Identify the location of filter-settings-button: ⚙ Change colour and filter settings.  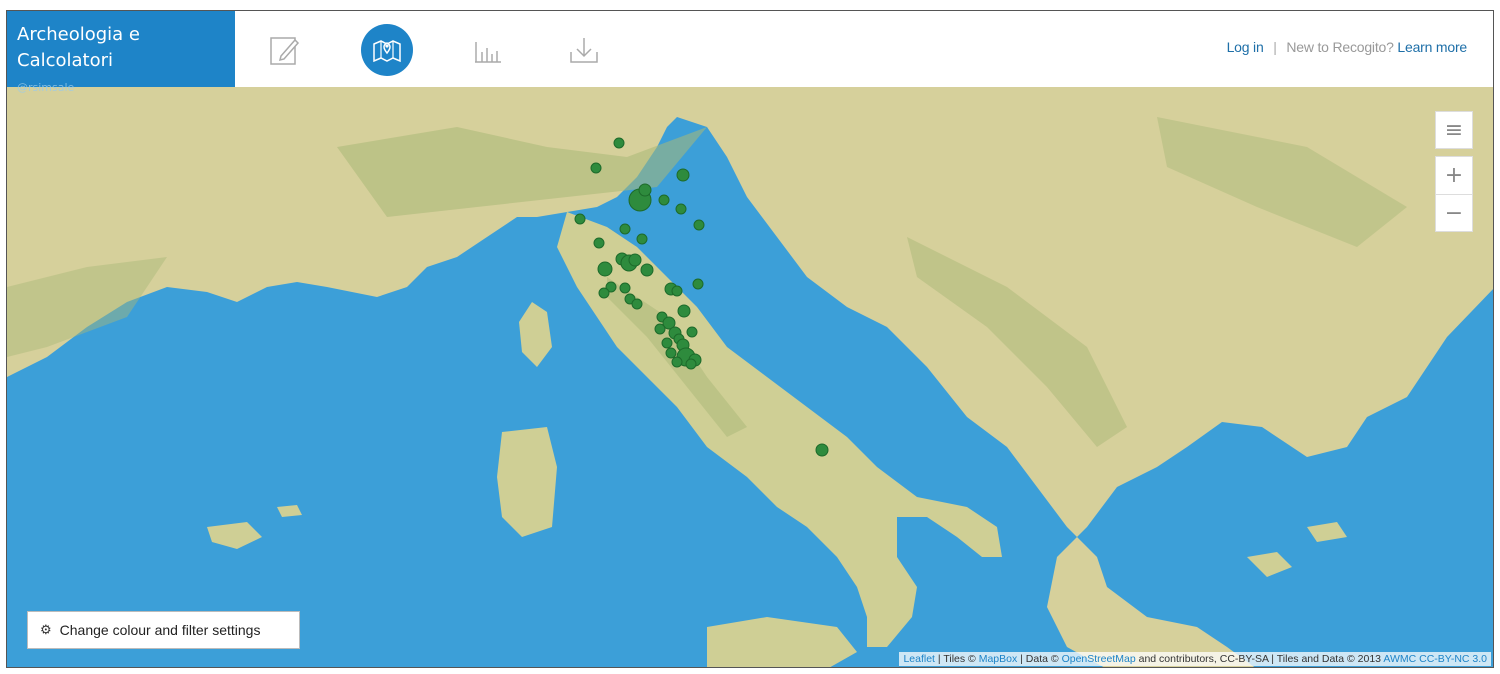
(163, 630).